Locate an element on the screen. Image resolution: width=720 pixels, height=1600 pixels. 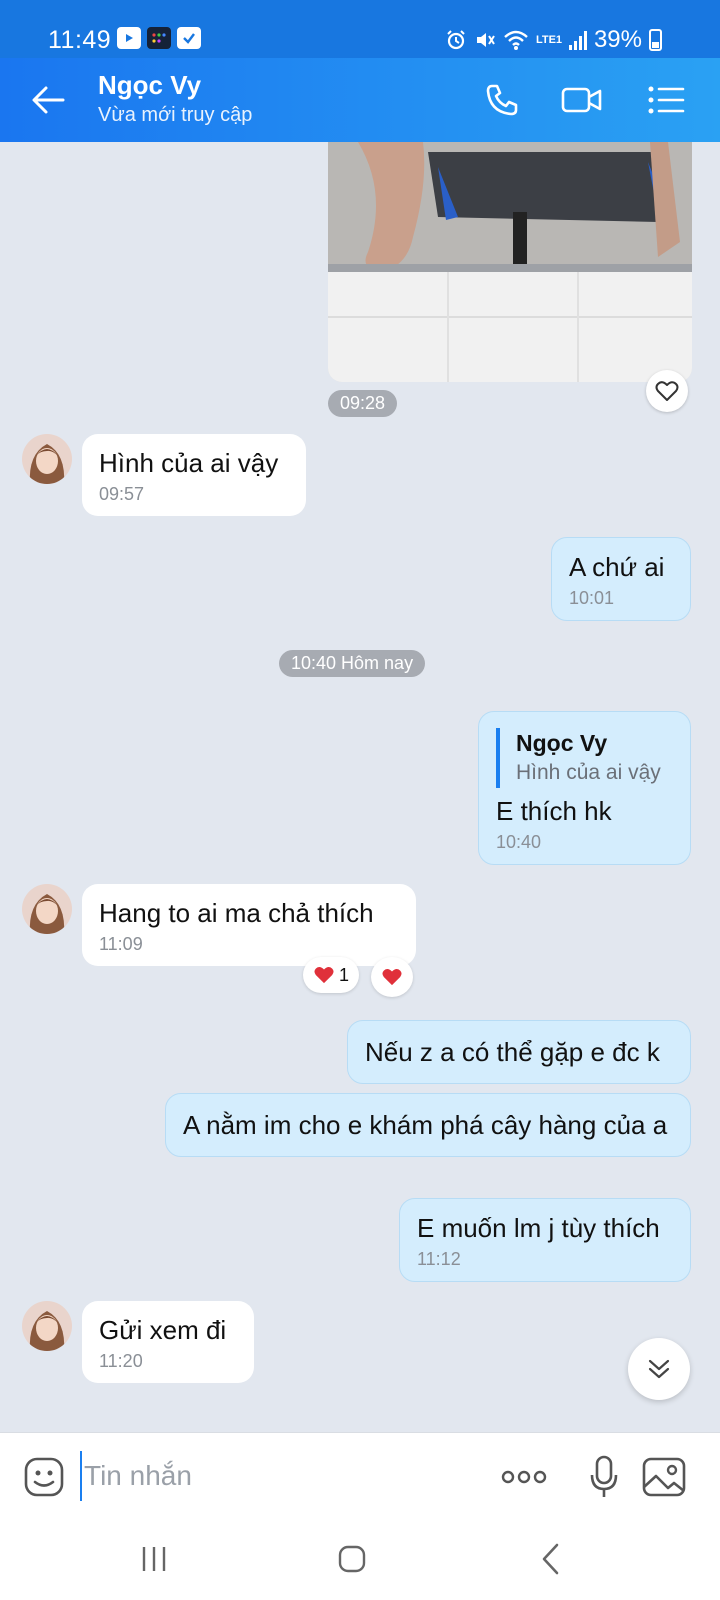
message-text: Gửi xem đi is located at coordinates (163, 1330).